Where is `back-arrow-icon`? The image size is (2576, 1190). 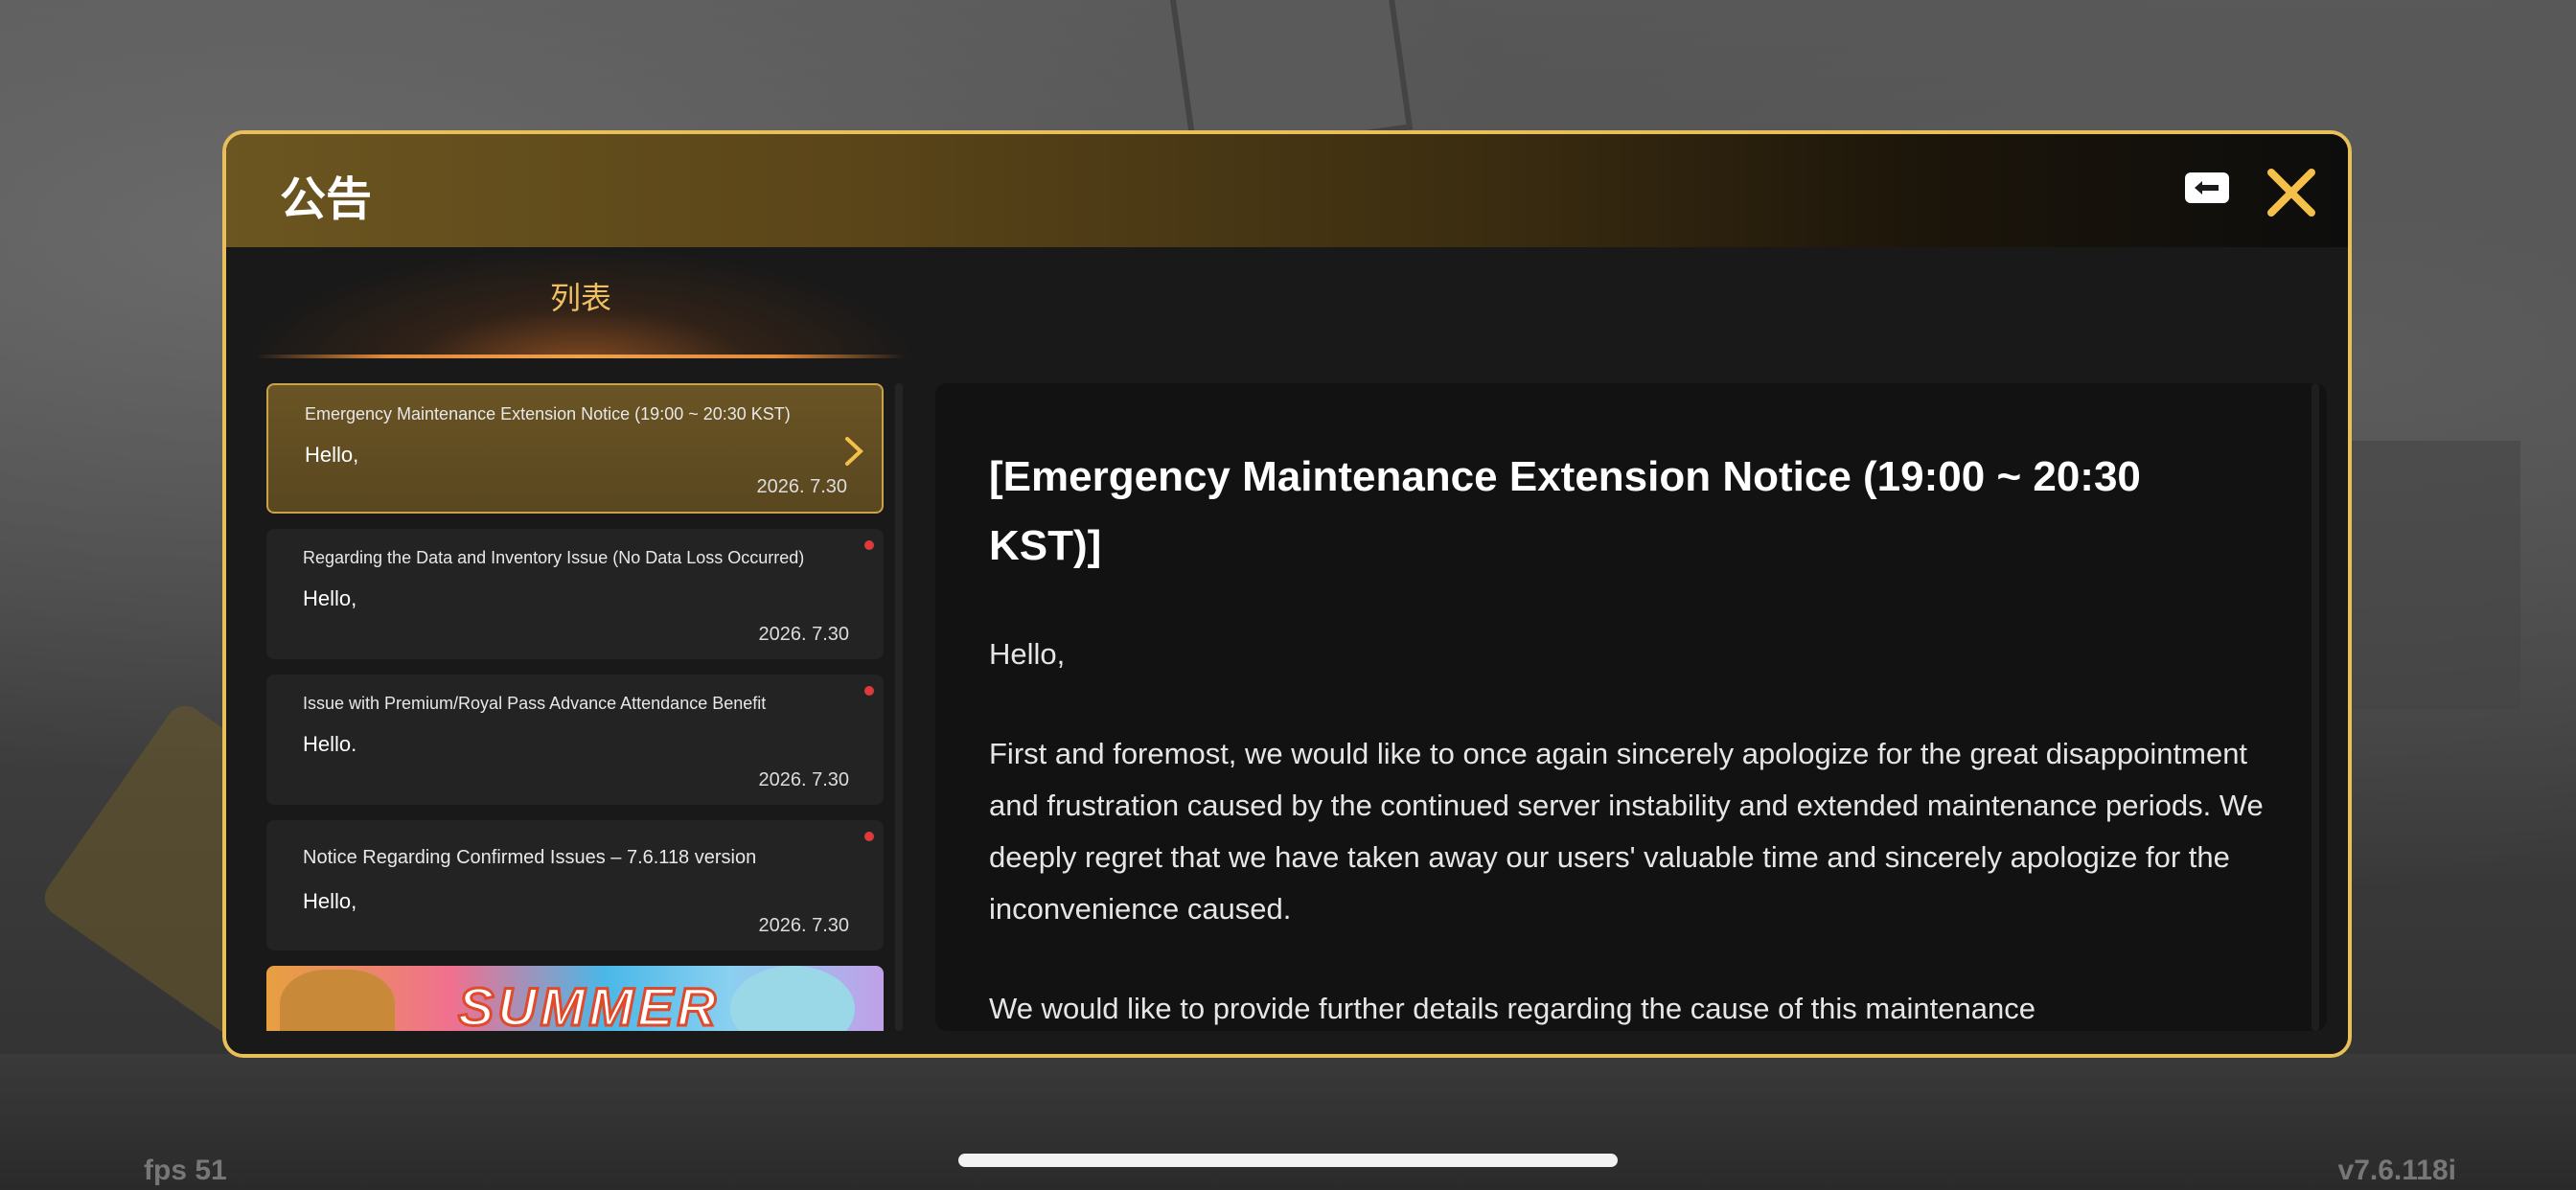
back-arrow-icon is located at coordinates (2207, 188).